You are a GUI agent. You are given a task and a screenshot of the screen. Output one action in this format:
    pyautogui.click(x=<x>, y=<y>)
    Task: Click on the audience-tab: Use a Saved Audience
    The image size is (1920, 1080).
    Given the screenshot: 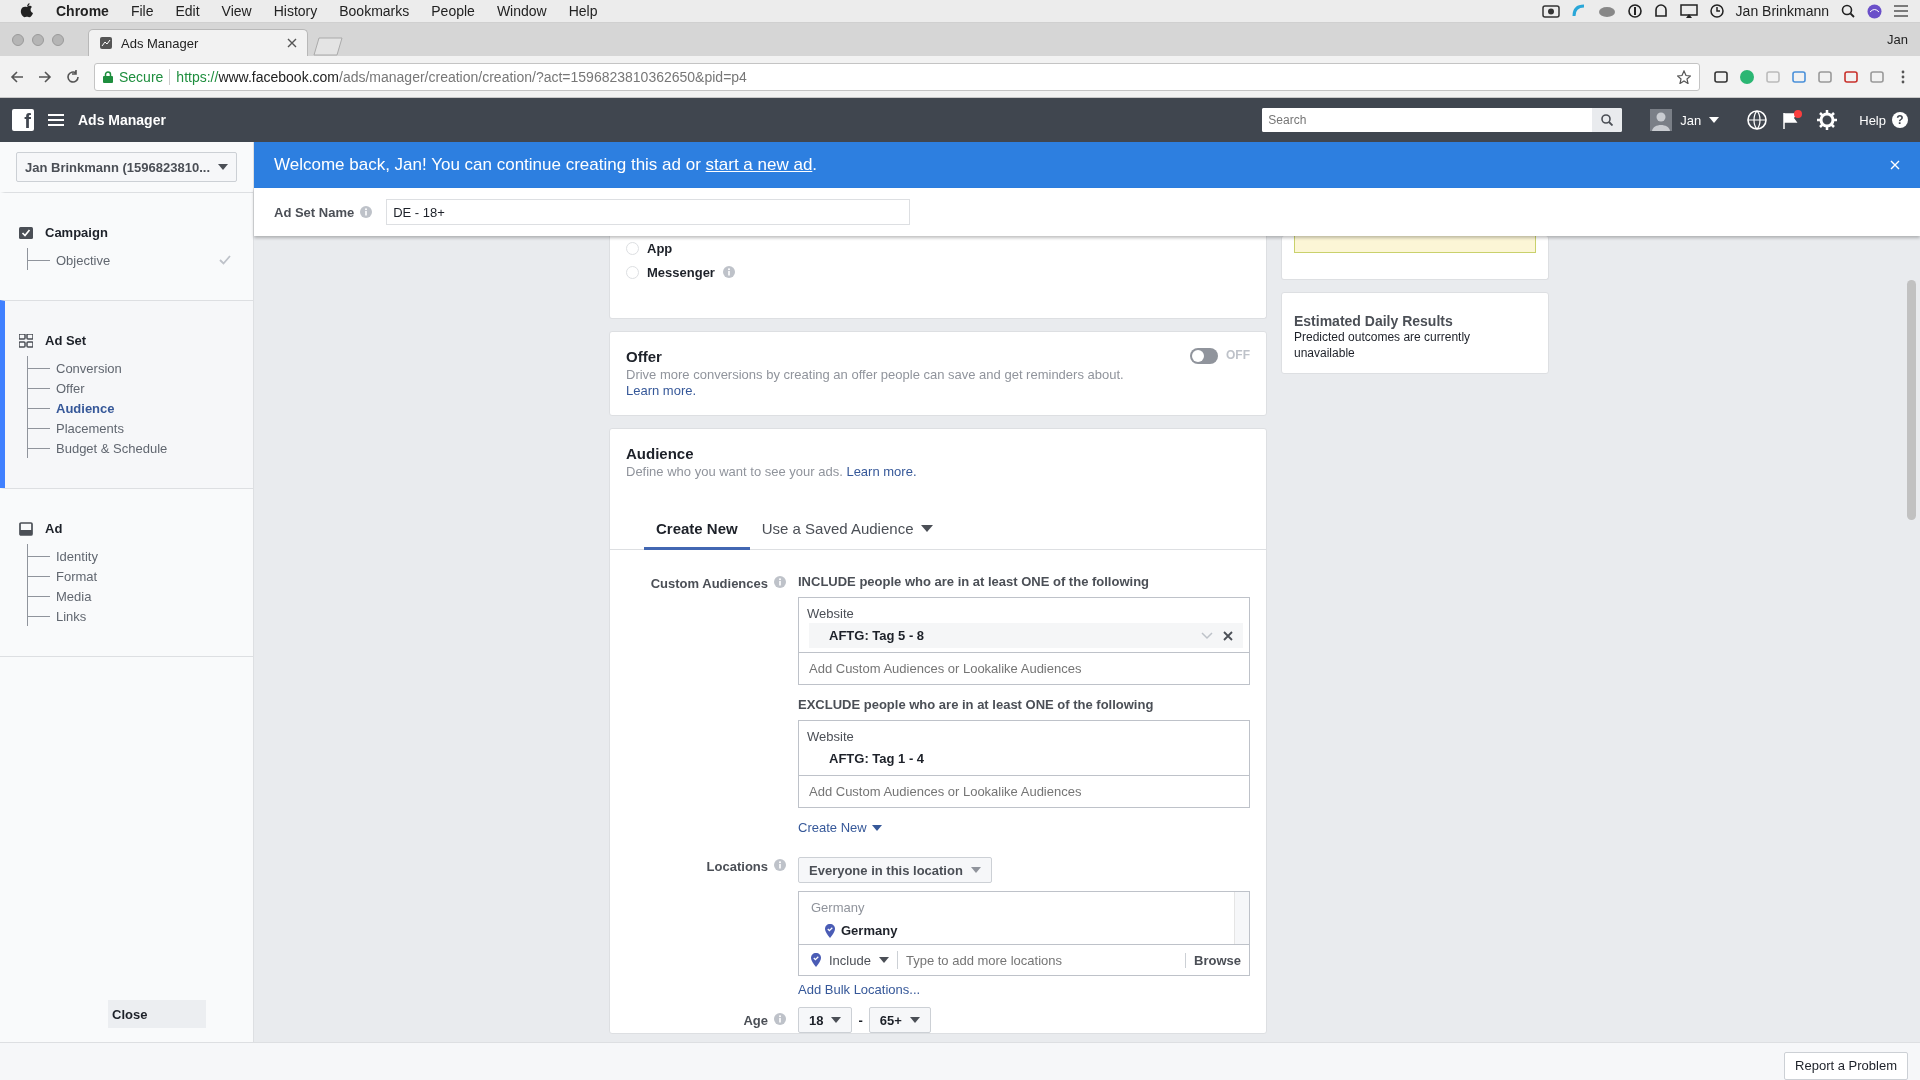 What is the action you would take?
    pyautogui.click(x=847, y=535)
    